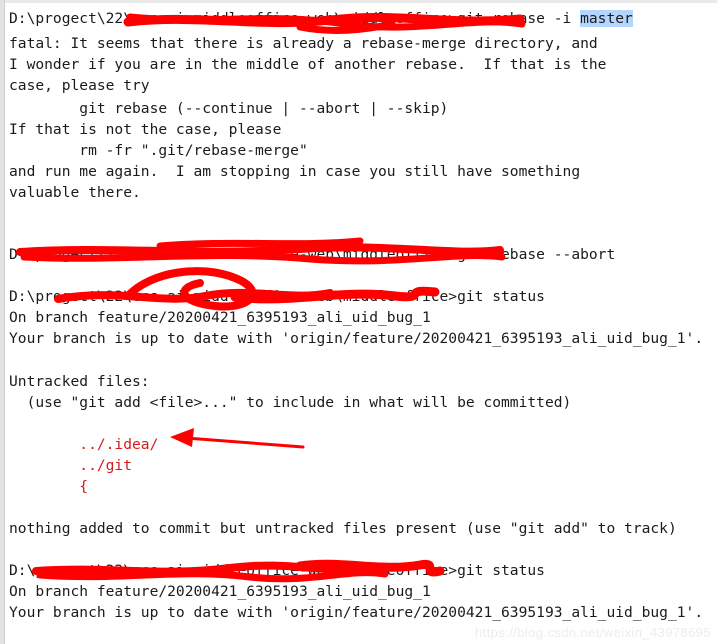 The height and width of the screenshot is (644, 717). Describe the element at coordinates (79, 381) in the screenshot. I see `console-line: Untracked files:` at that location.